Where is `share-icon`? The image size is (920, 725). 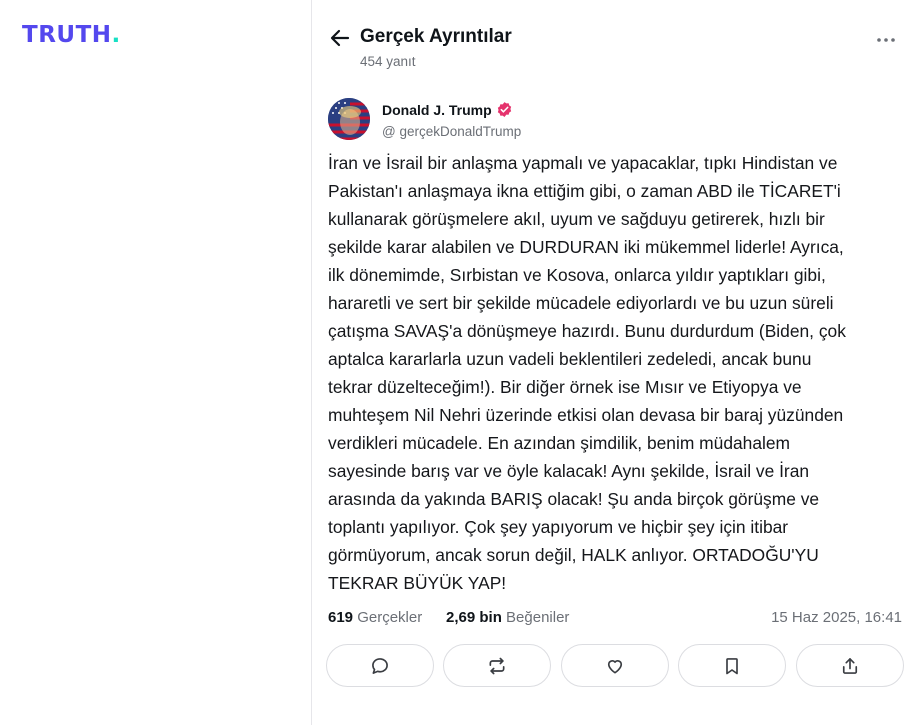
share-icon is located at coordinates (850, 665).